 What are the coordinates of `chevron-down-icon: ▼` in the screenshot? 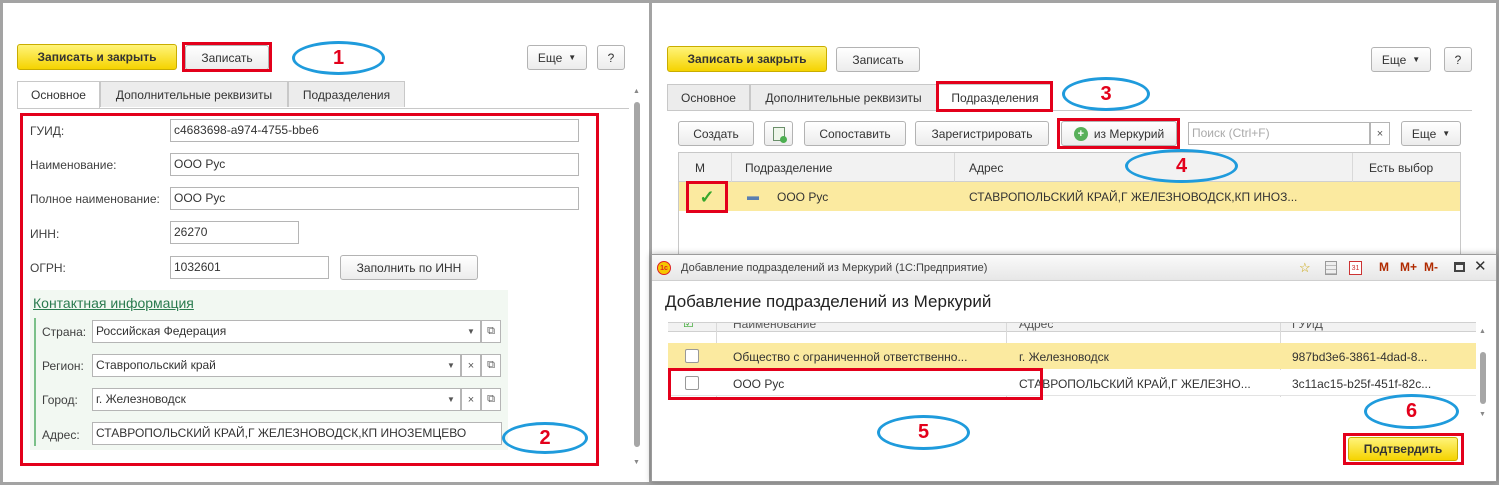 It's located at (1416, 59).